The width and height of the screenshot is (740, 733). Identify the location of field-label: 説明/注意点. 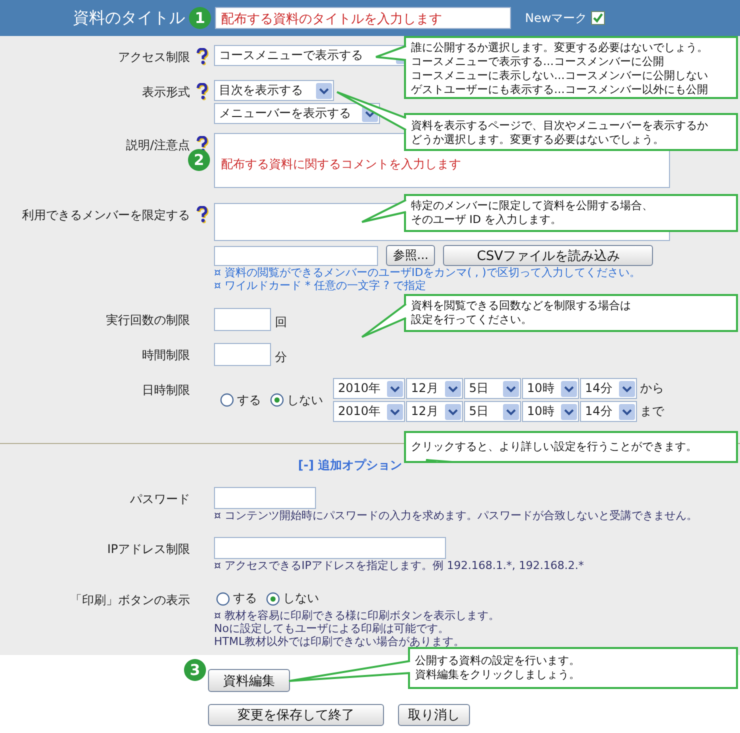
(157, 145).